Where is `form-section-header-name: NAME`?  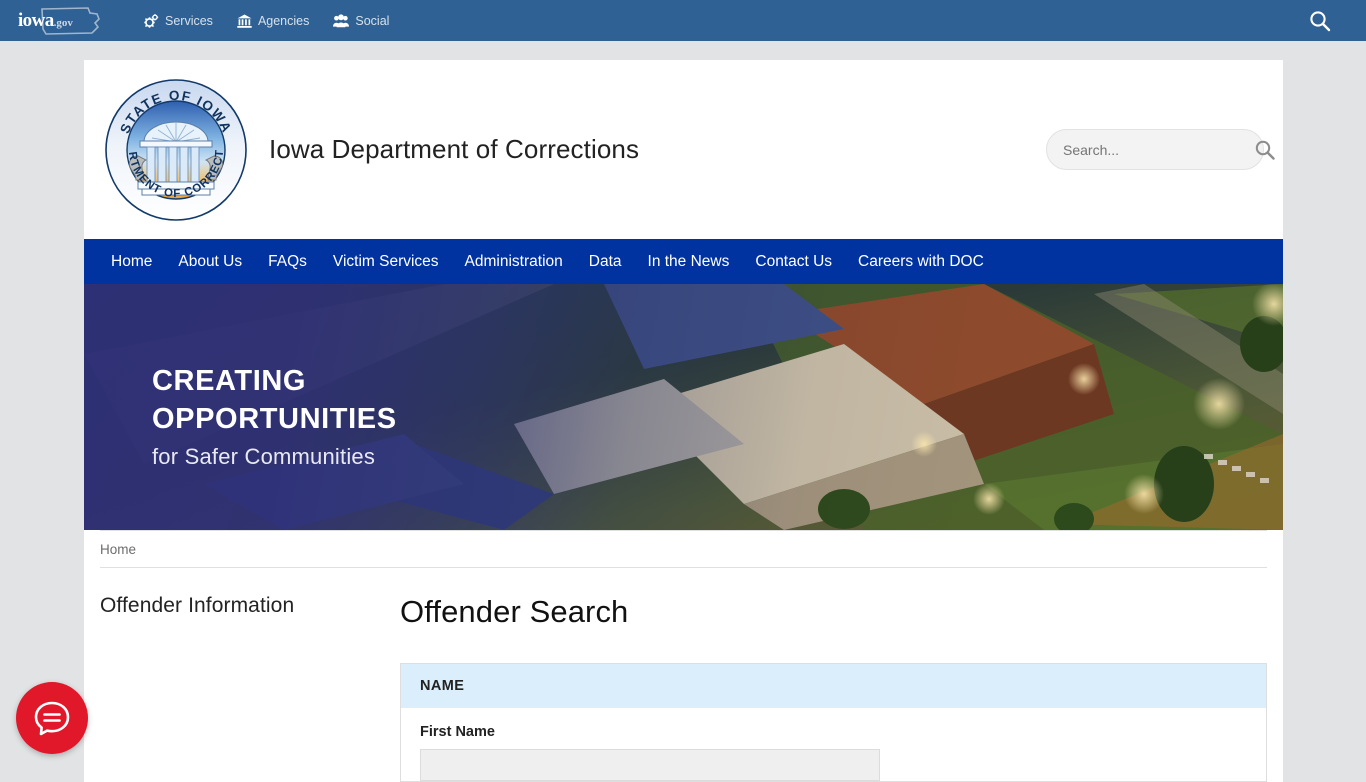 form-section-header-name: NAME is located at coordinates (833, 686).